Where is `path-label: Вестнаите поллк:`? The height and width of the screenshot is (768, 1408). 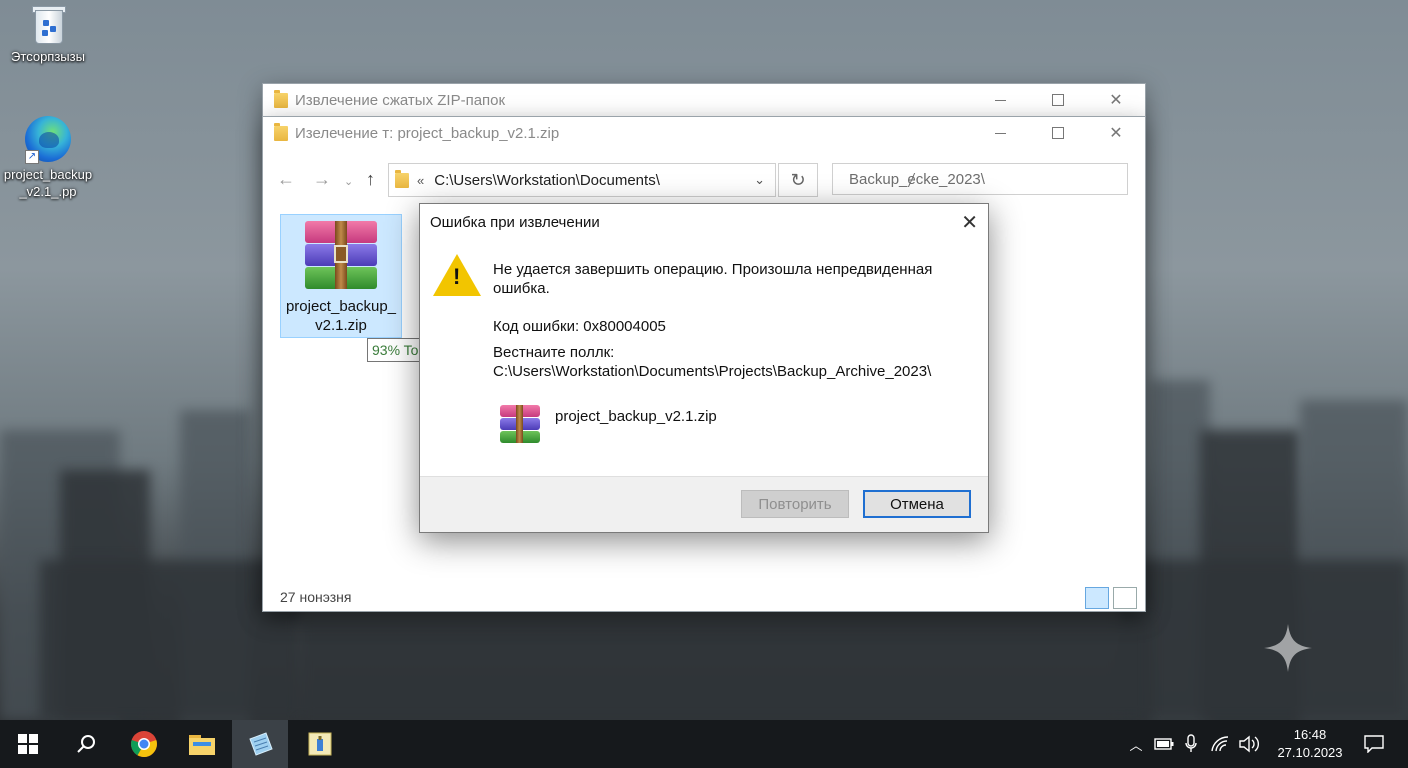 path-label: Вестнаите поллк: is located at coordinates (554, 352).